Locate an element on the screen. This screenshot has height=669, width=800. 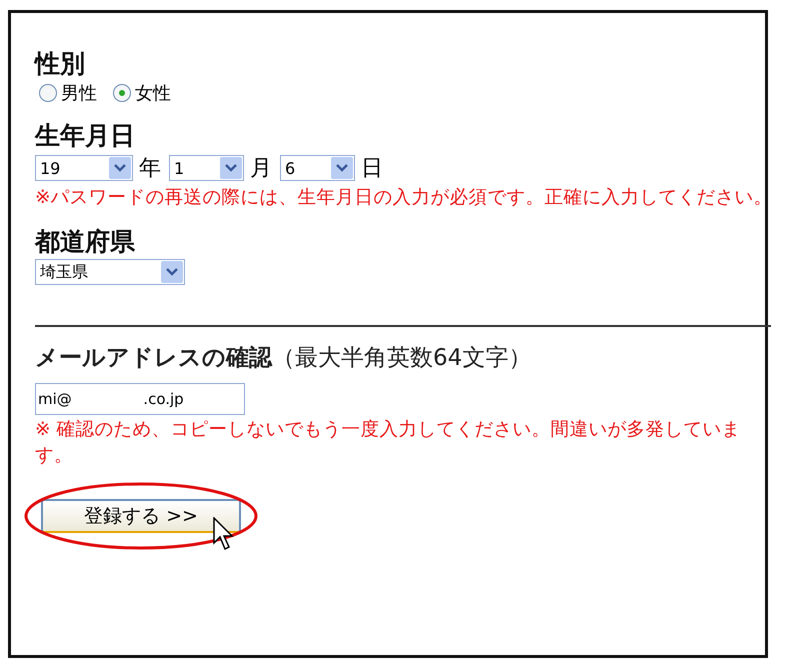
field-label: 生年月日 is located at coordinates (85, 136).